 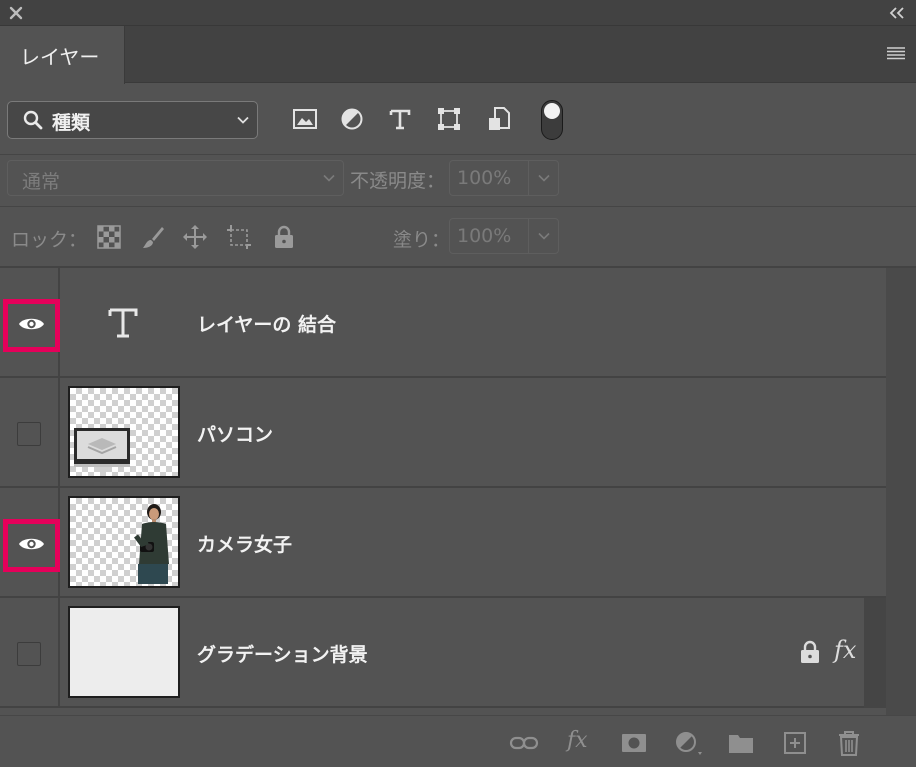 What do you see at coordinates (49, 240) in the screenshot?
I see `lock-label: ロック：` at bounding box center [49, 240].